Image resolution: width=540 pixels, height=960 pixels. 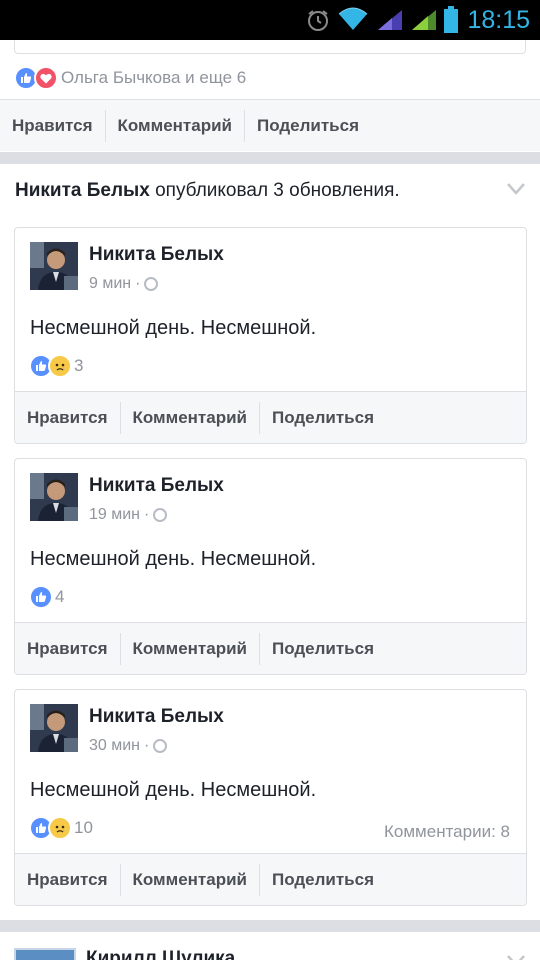 I want to click on post-meta: 9 мин ·, so click(x=124, y=284).